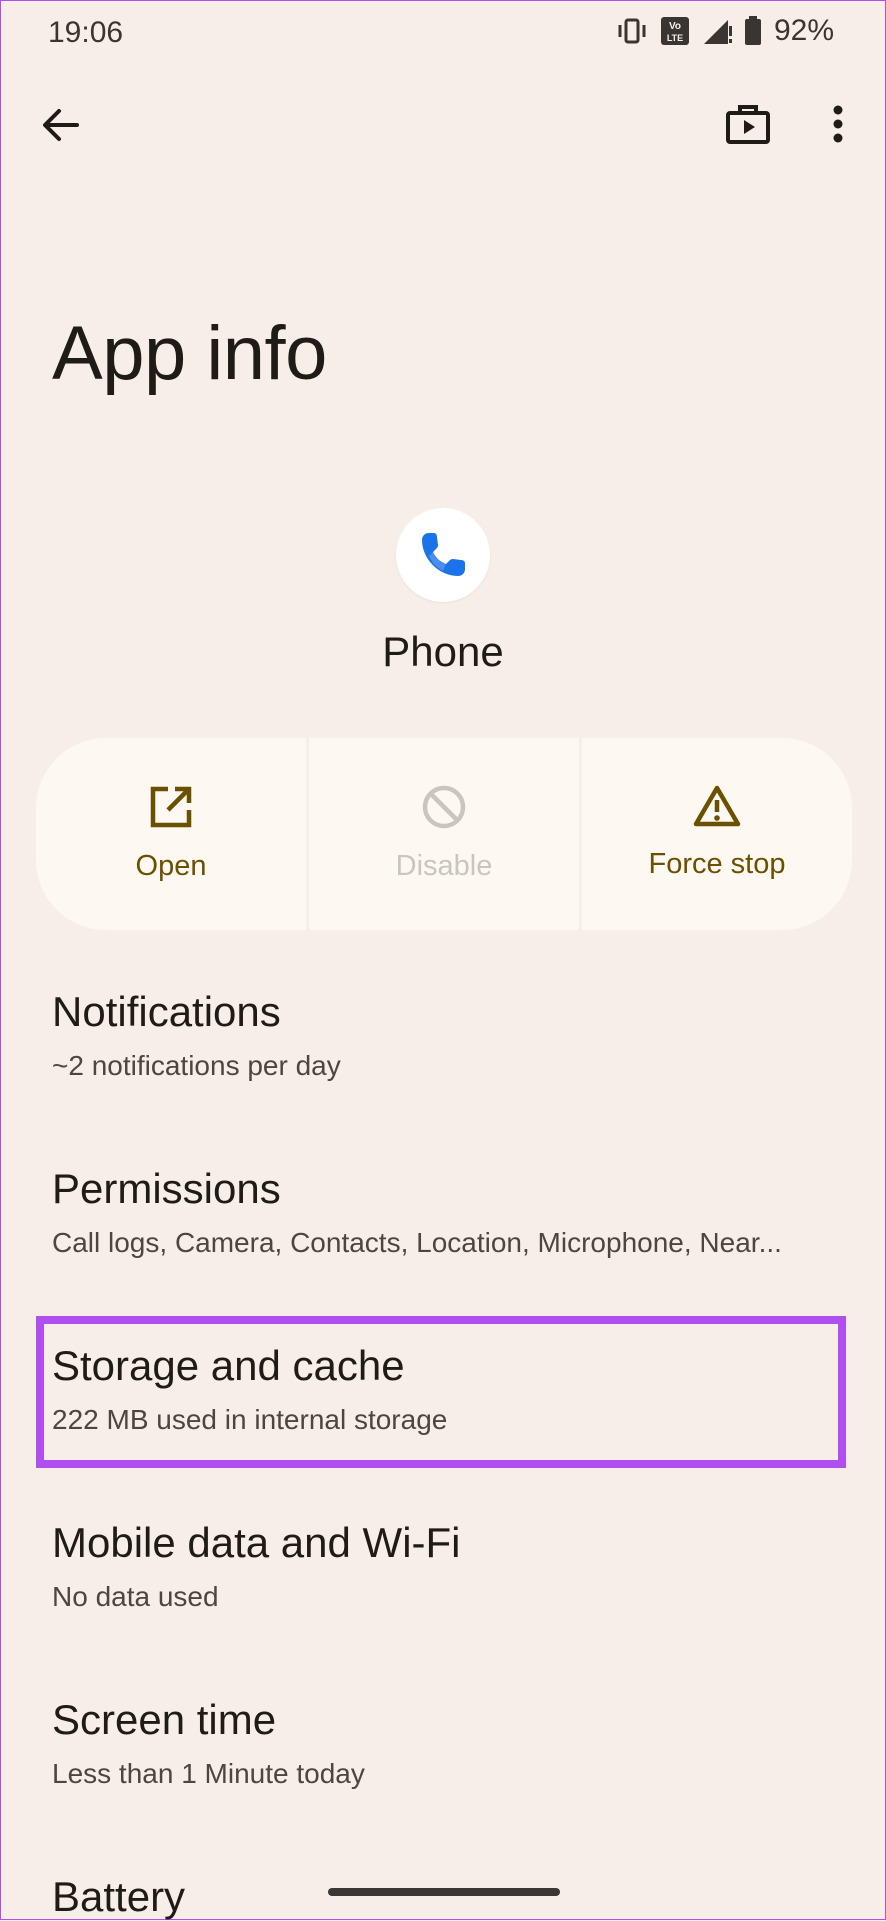 This screenshot has height=1921, width=886. I want to click on item-title: Permissions, so click(166, 1188).